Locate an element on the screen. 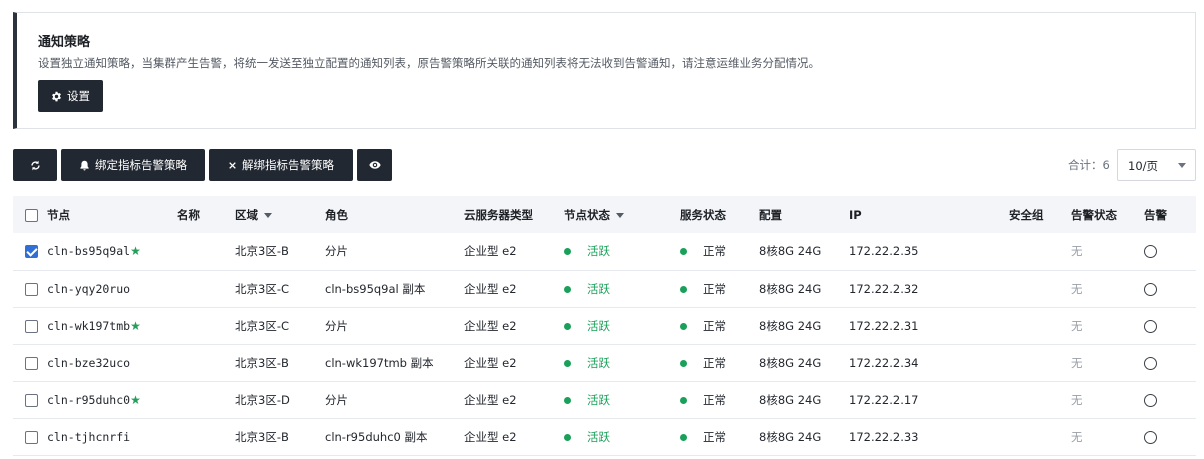 The width and height of the screenshot is (1204, 459). settings-button: 设置 is located at coordinates (70, 96).